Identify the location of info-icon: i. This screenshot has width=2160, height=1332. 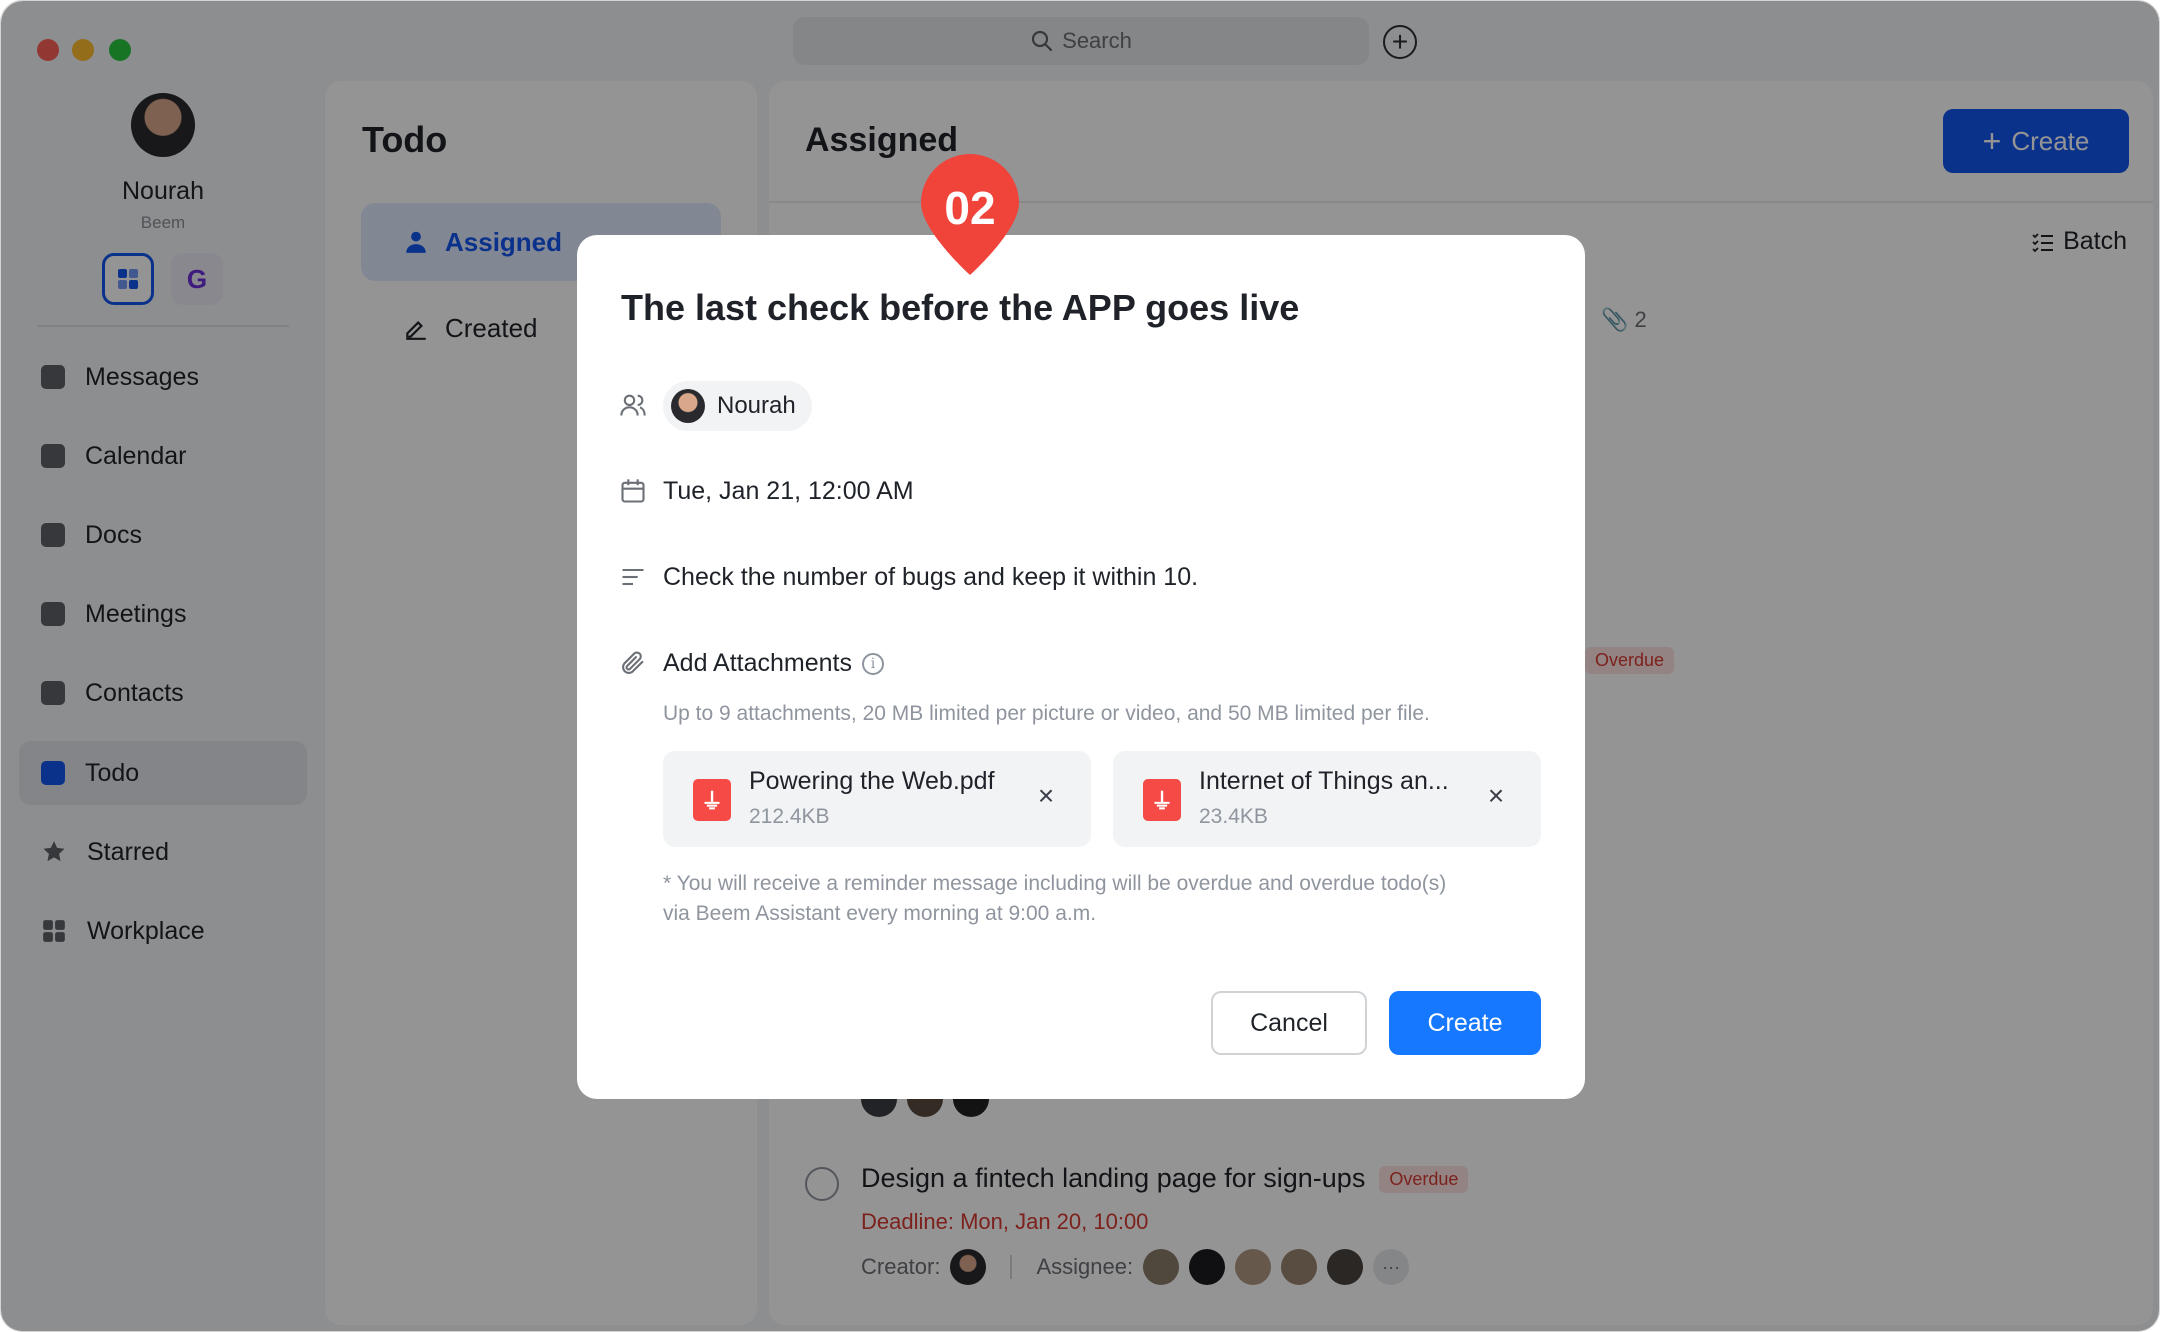
(873, 664).